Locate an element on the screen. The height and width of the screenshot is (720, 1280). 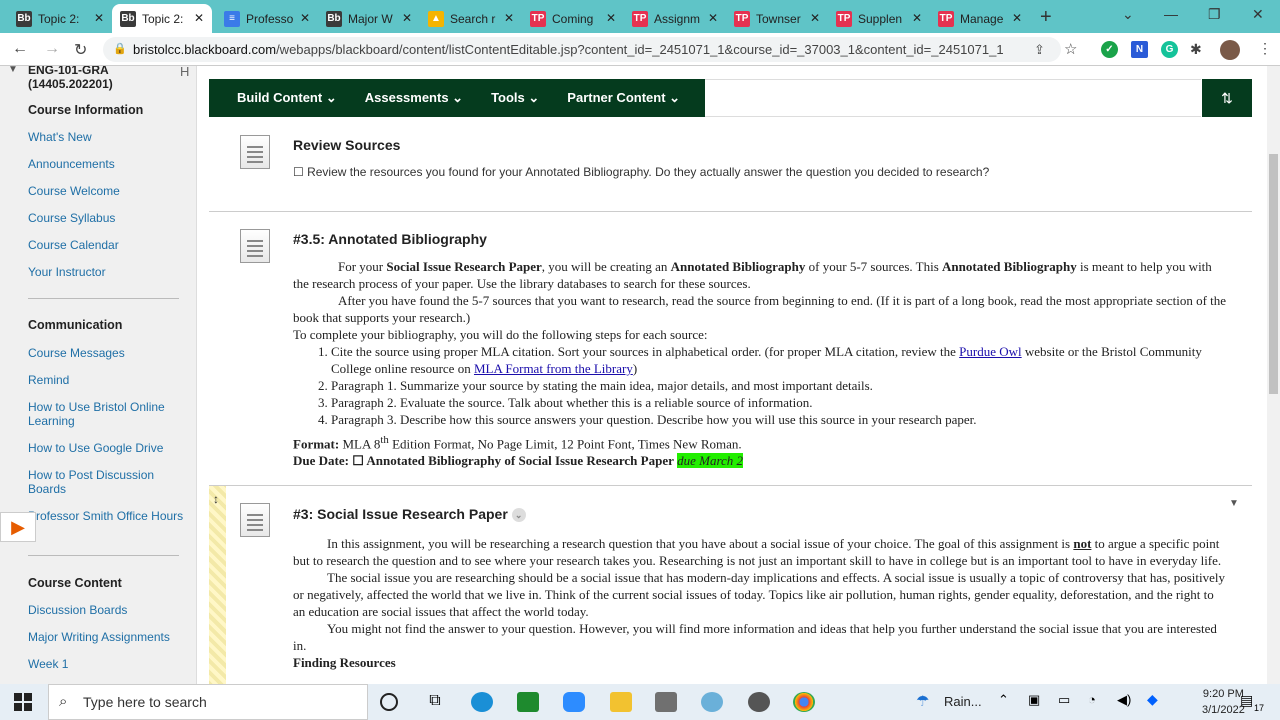
sidebar-item-week-1: Week 1 is located at coordinates (108, 664).